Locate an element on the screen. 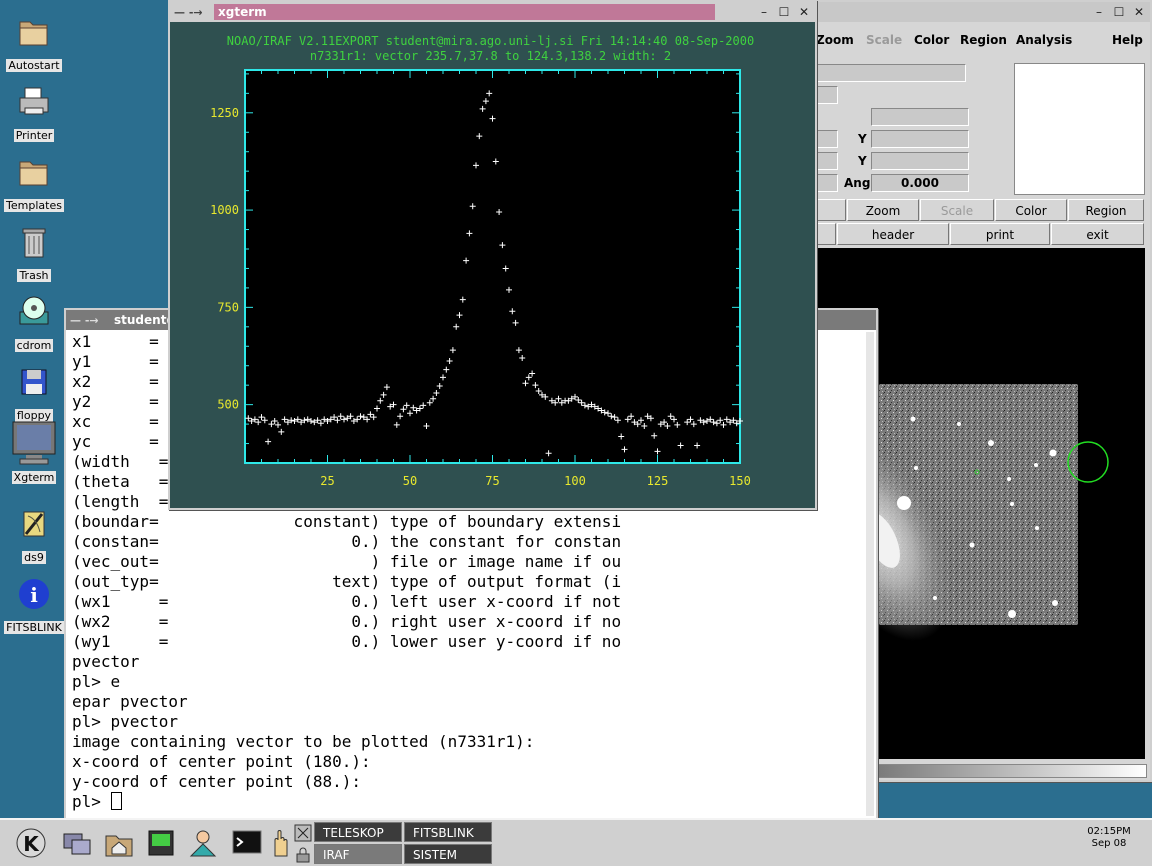 The image size is (1152, 866). close-desktop-icon is located at coordinates (303, 833).